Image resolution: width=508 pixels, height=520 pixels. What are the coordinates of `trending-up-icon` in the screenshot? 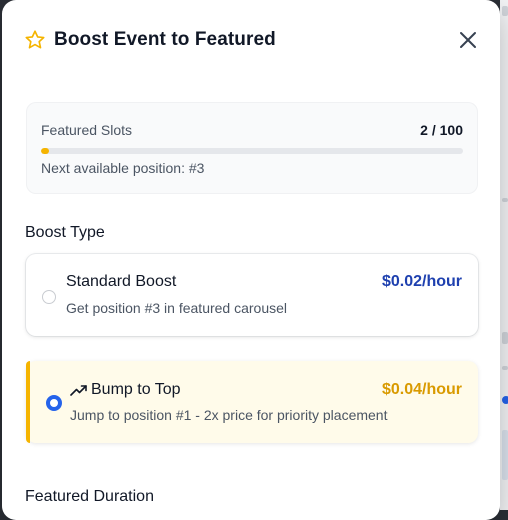 It's located at (79, 390).